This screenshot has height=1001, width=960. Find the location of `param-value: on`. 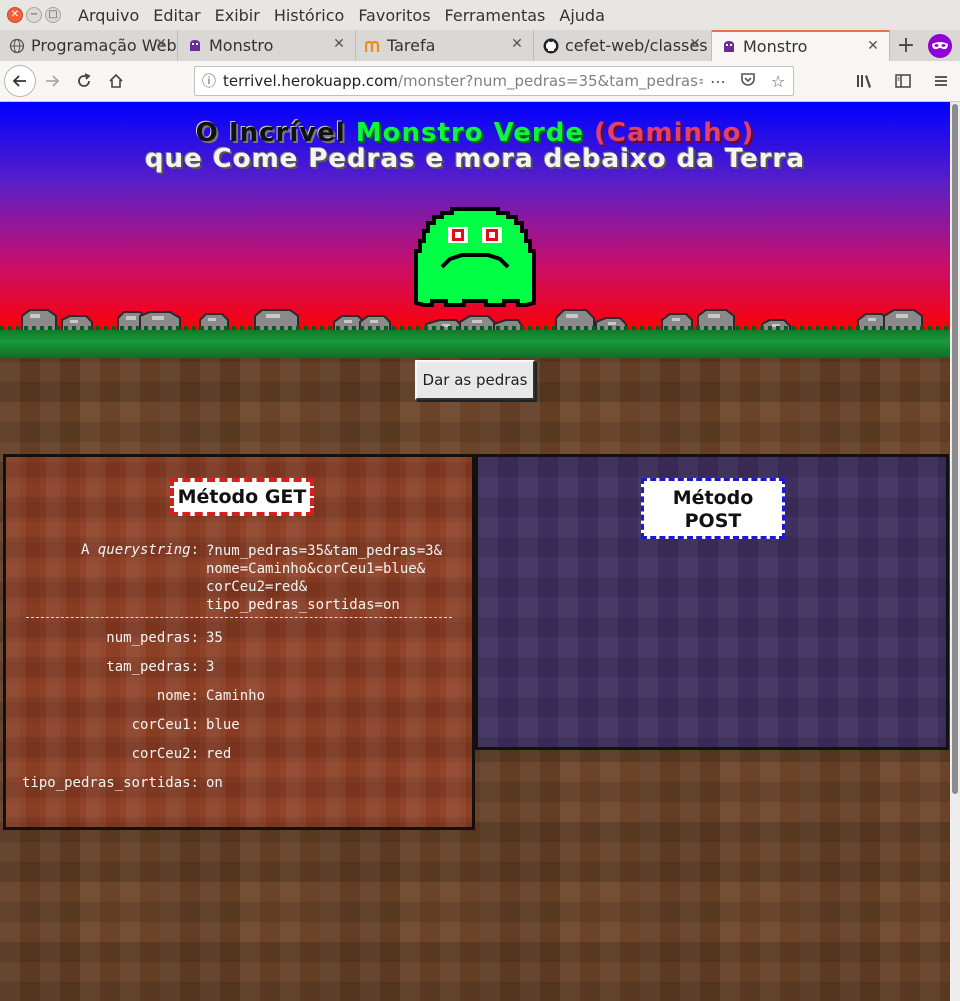

param-value: on is located at coordinates (214, 783).